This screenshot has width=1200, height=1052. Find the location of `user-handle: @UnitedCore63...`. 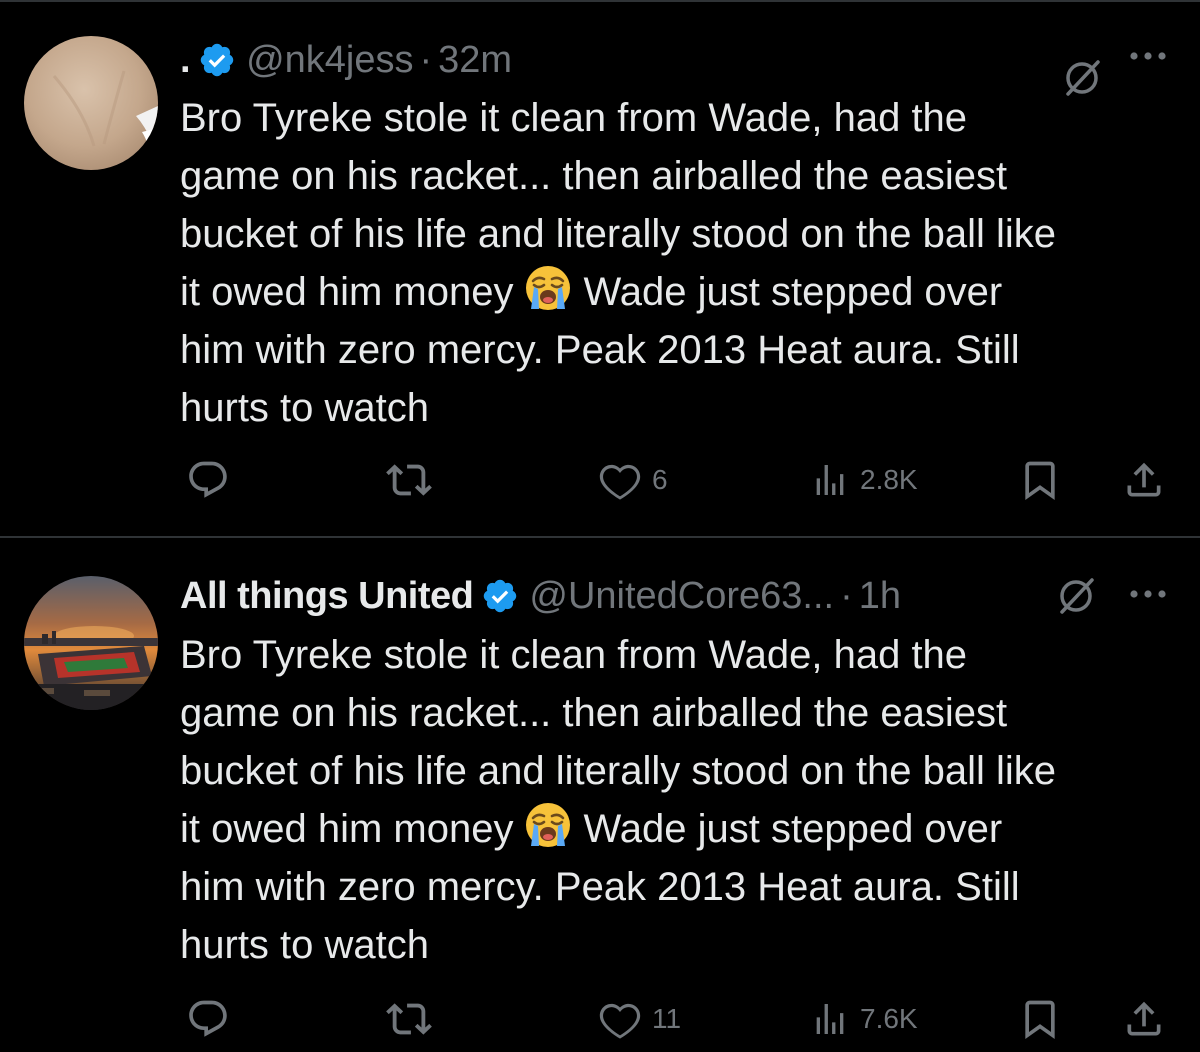

user-handle: @UnitedCore63... is located at coordinates (681, 596).